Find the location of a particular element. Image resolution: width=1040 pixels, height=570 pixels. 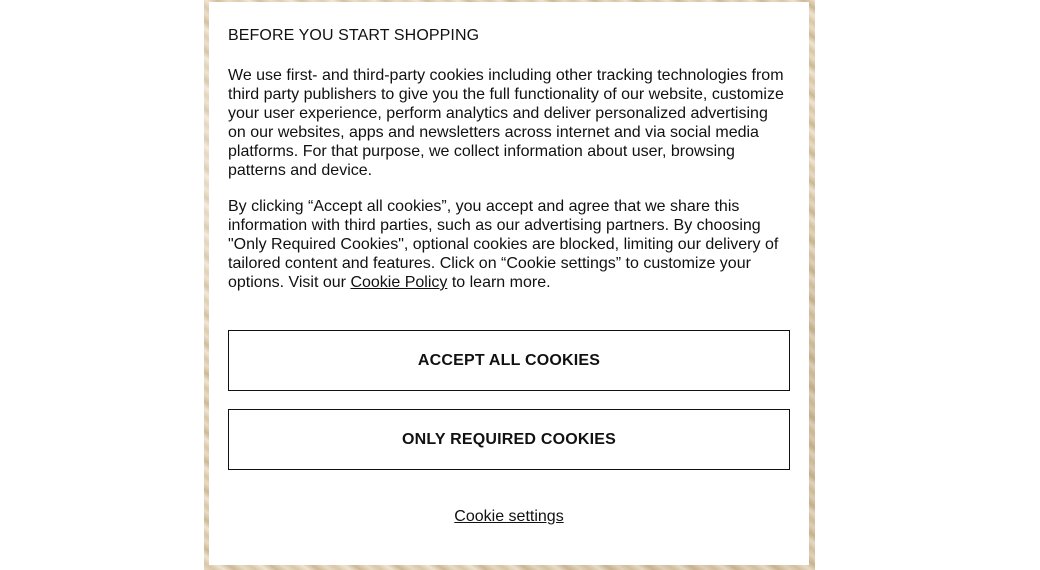

accept-all-cookies-button: ACCEPT ALL COOKIES is located at coordinates (509, 360).